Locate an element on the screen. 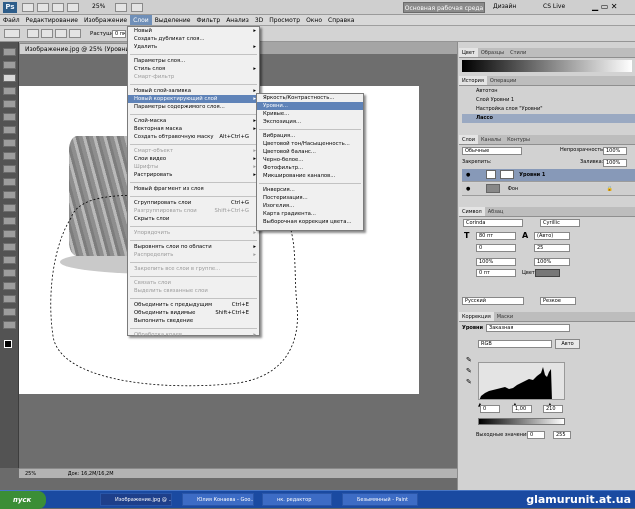 The image size is (635, 509). shape-tool-icon is located at coordinates (9, 273).